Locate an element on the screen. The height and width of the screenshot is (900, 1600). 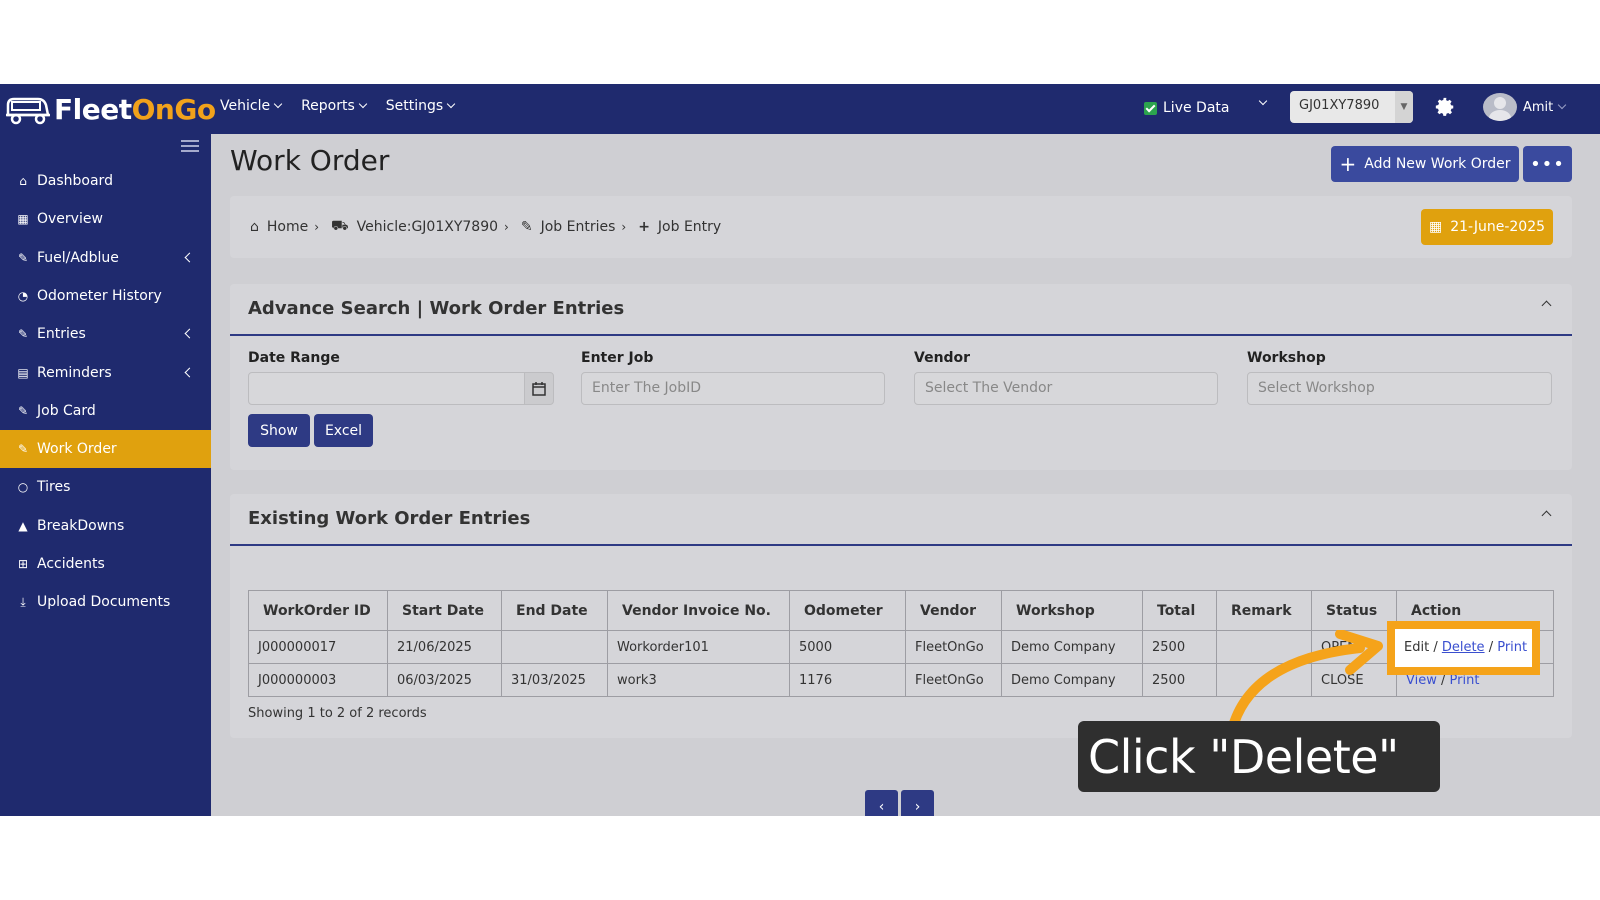
sidebar-item-work-order: ✎ Work Order is located at coordinates (105, 449).